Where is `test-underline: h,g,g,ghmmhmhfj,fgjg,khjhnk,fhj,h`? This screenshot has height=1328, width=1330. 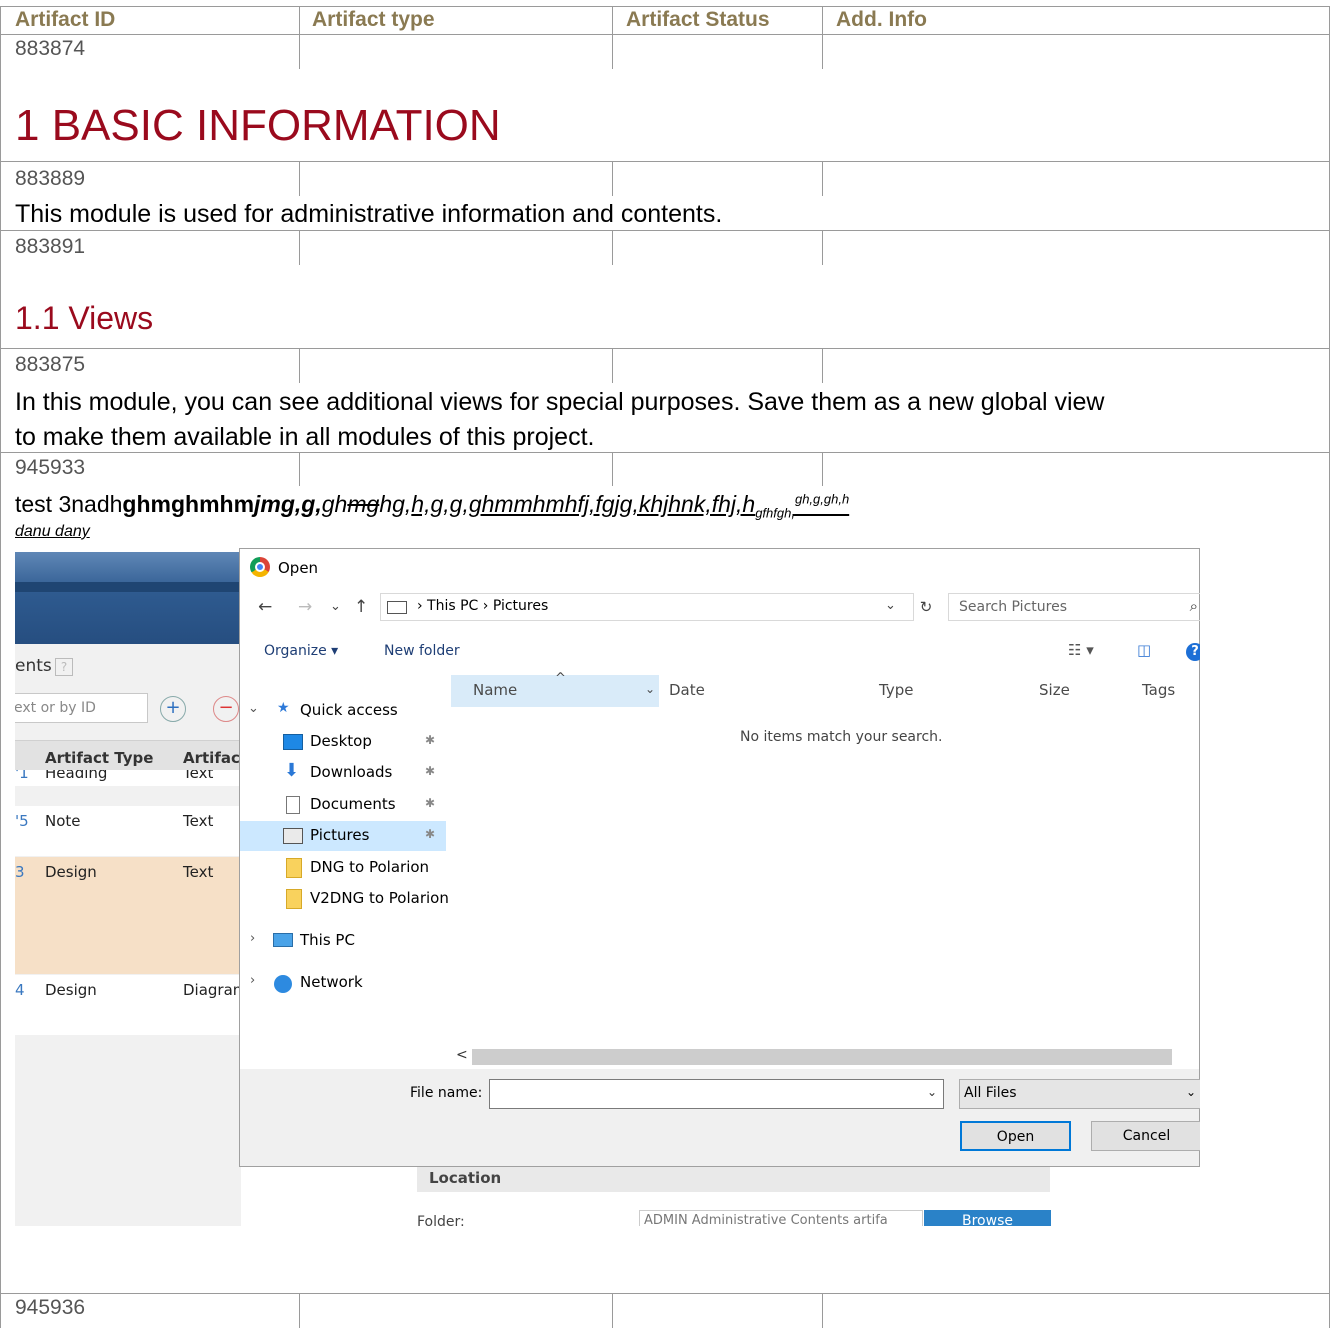 test-underline: h,g,g,ghmmhmhfj,fgjg,khjhnk,fhj,h is located at coordinates (583, 504).